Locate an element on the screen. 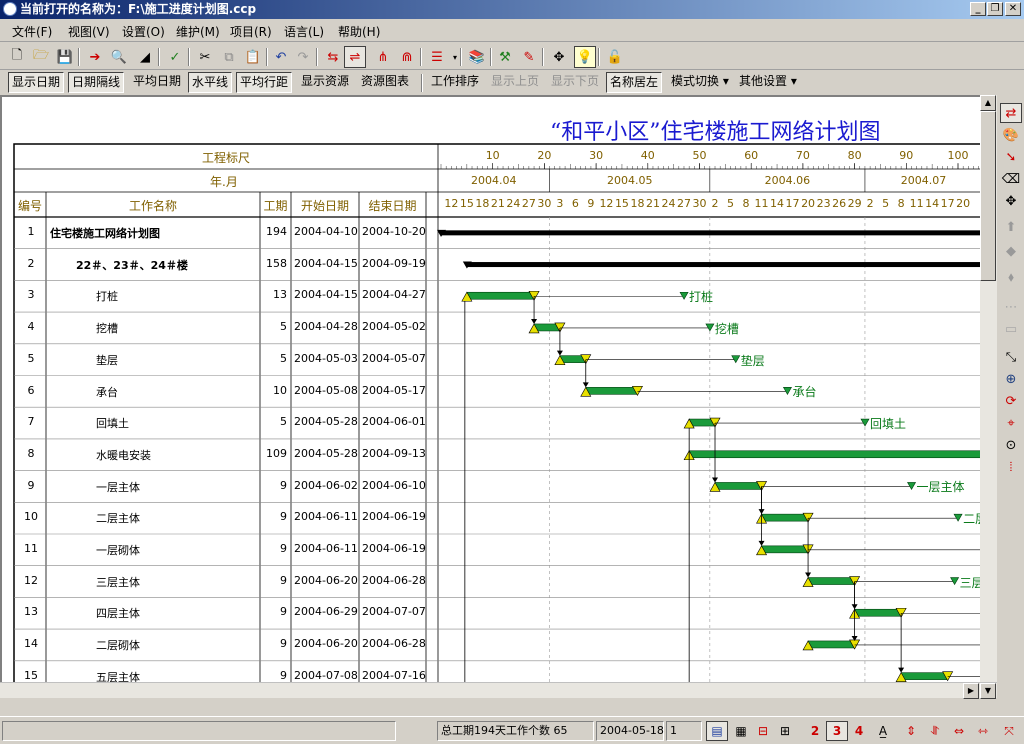 This screenshot has width=1024, height=744. copy-icon: ⧉ is located at coordinates (229, 57).